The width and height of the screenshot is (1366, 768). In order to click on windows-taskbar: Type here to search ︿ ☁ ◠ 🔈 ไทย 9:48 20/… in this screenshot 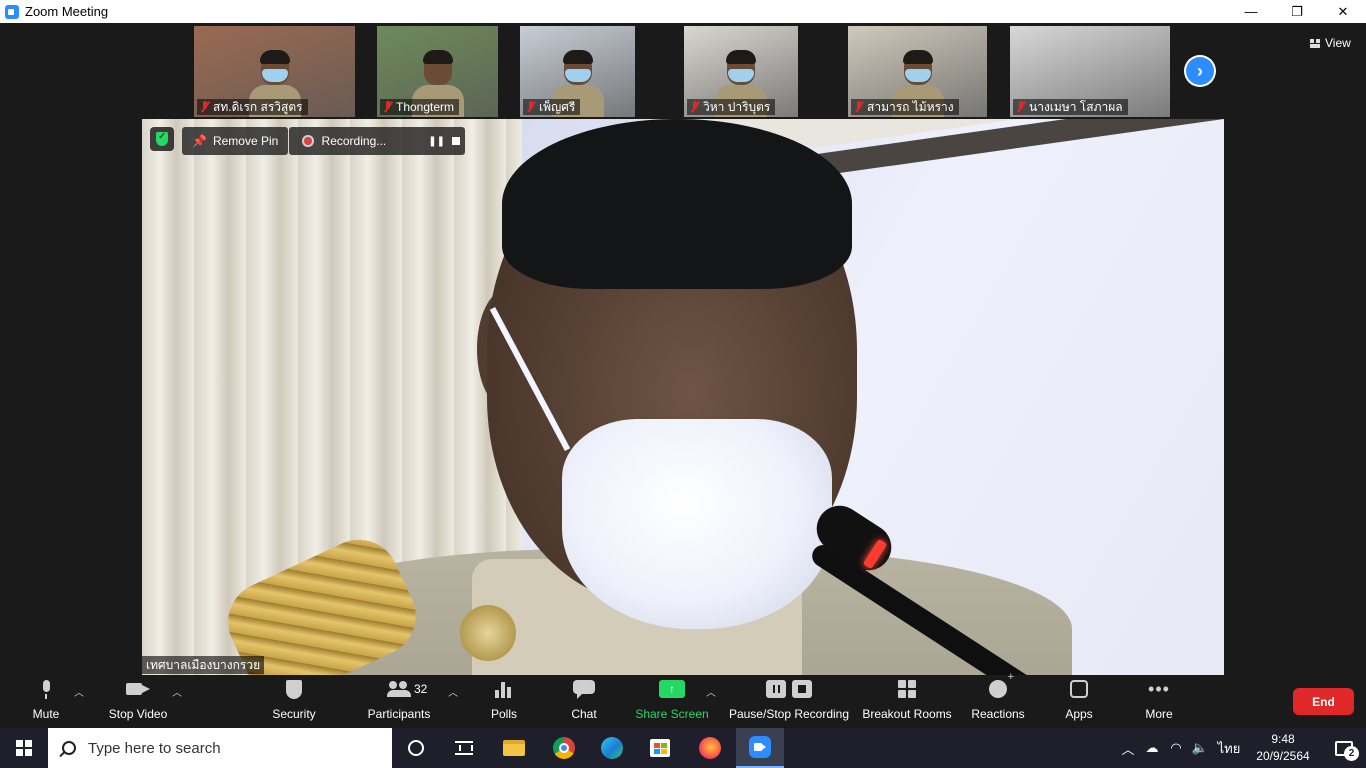, I will do `click(683, 748)`.